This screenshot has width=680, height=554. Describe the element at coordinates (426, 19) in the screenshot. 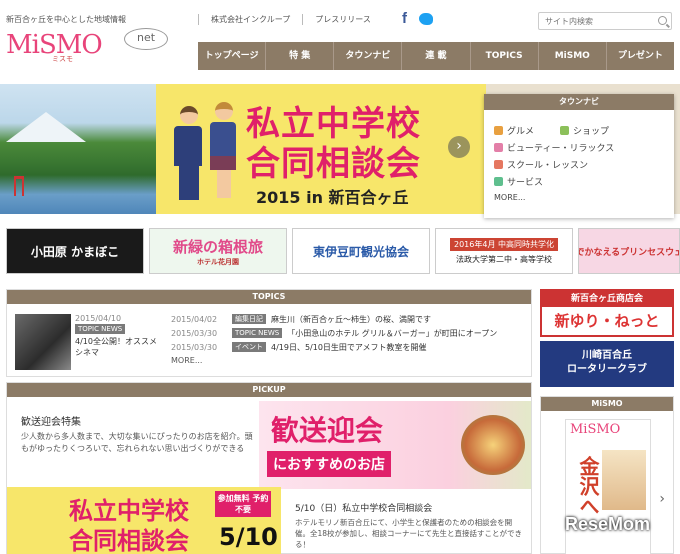

I see `twitter-icon` at that location.